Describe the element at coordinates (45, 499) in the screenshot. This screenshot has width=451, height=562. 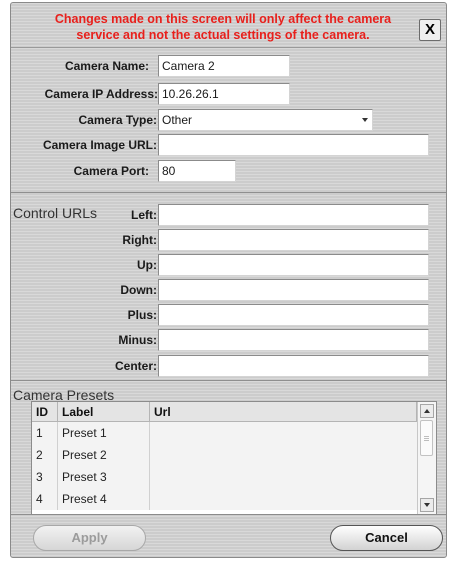
I see `preset-id: 4` at that location.